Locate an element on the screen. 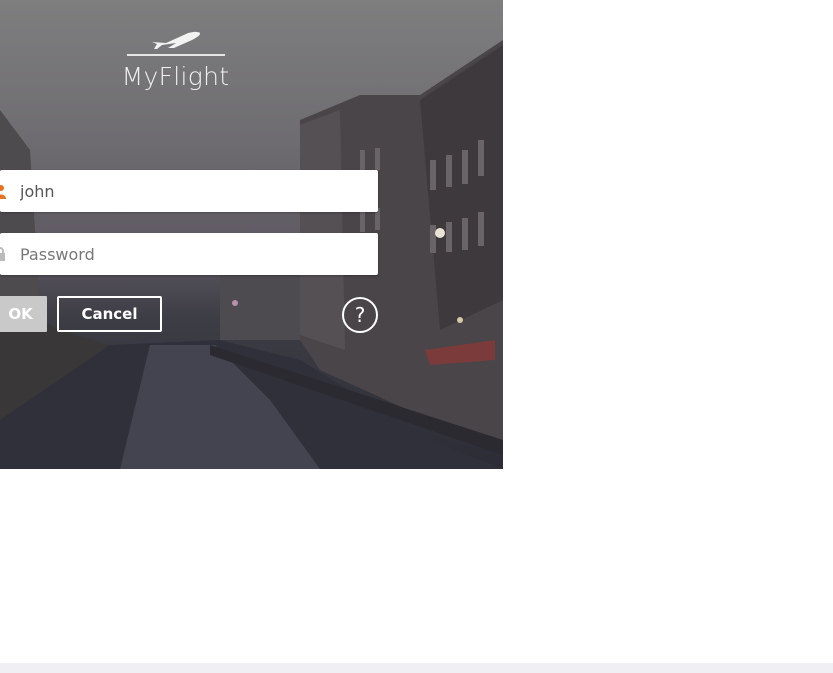  cancel-button: Cancel is located at coordinates (109, 314).